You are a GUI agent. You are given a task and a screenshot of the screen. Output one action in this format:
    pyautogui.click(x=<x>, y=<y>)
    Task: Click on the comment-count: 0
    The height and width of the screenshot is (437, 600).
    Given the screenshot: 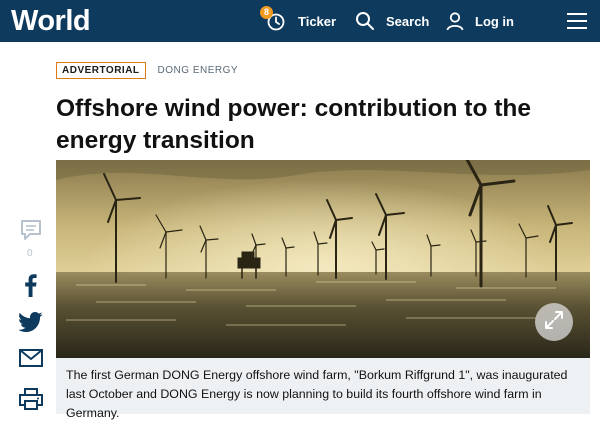 What is the action you would take?
    pyautogui.click(x=30, y=253)
    